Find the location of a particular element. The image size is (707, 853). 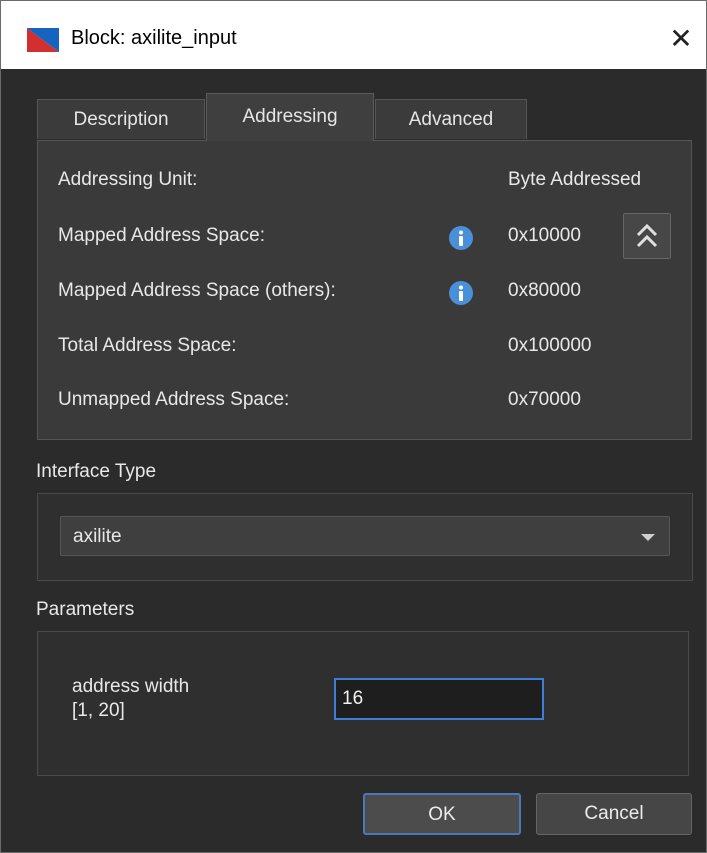

unmapped-address-space-label: Unmapped Address Space: is located at coordinates (174, 399).